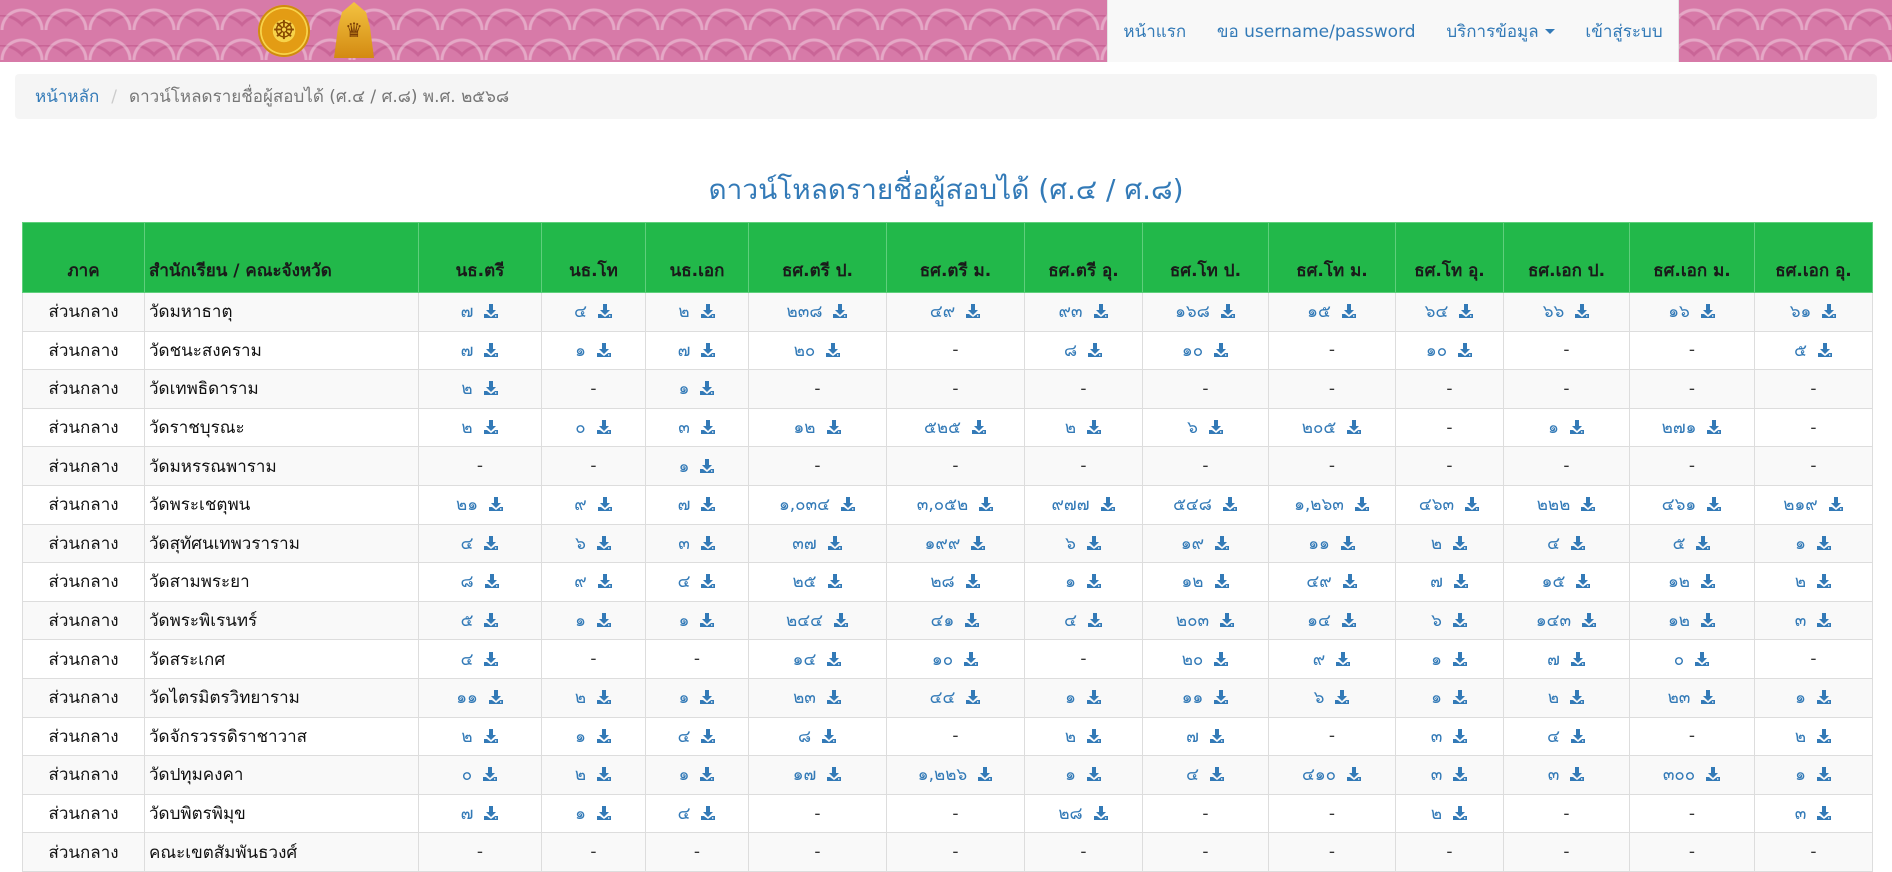  Describe the element at coordinates (1332, 775) in the screenshot. I see `download-link: ๔๑๐` at that location.